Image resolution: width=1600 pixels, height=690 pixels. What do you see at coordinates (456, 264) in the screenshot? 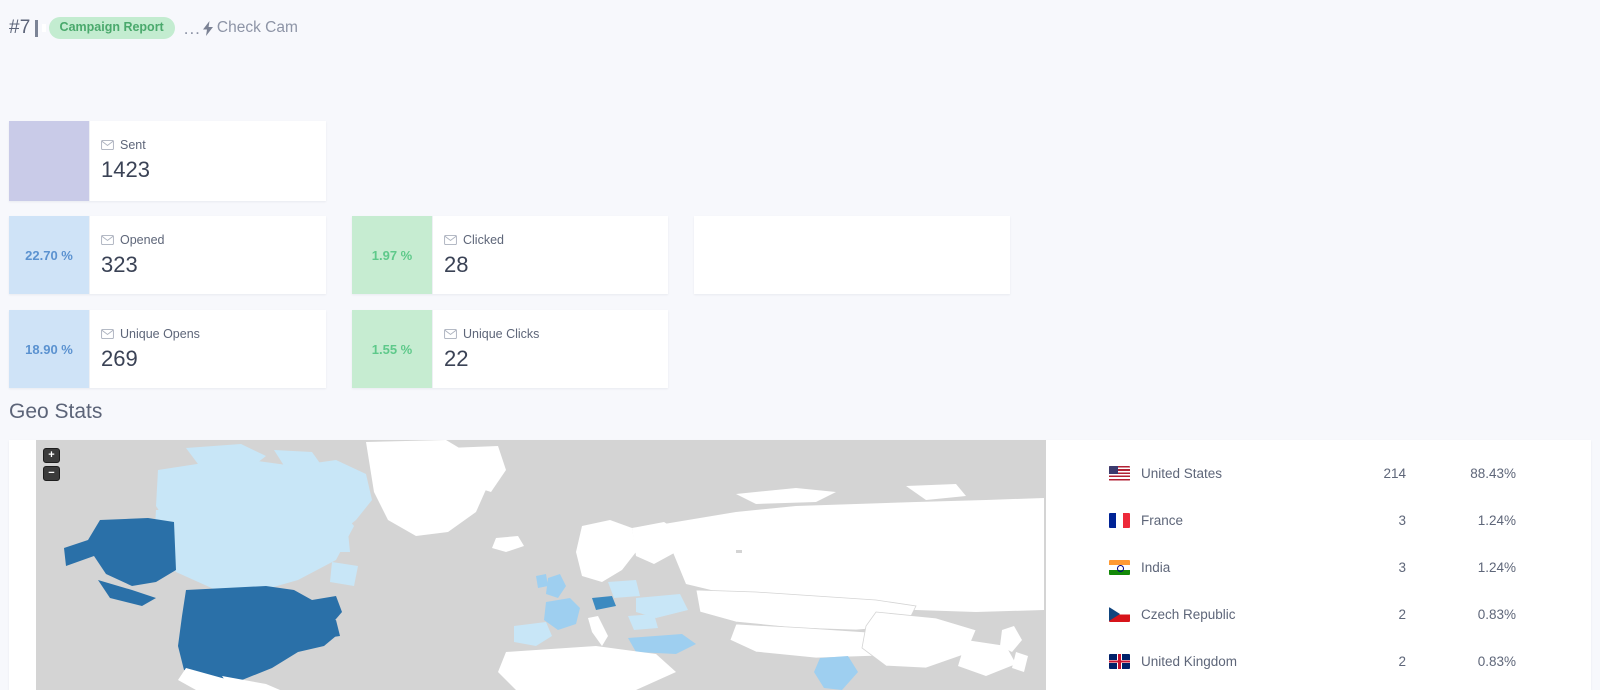
I see `stat-value: 28` at bounding box center [456, 264].